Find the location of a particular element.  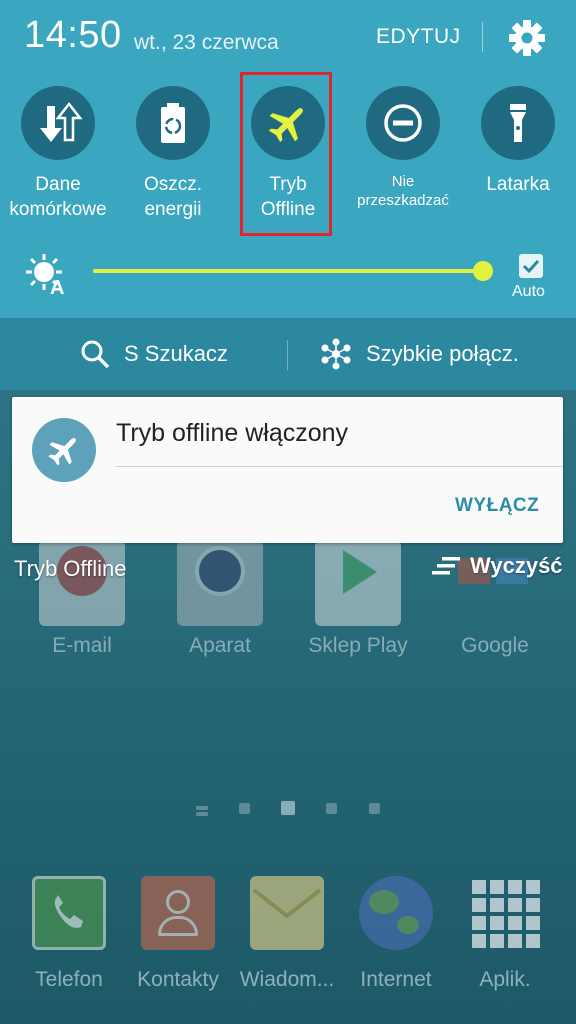

edit-button: EDYTUJ is located at coordinates (418, 37).